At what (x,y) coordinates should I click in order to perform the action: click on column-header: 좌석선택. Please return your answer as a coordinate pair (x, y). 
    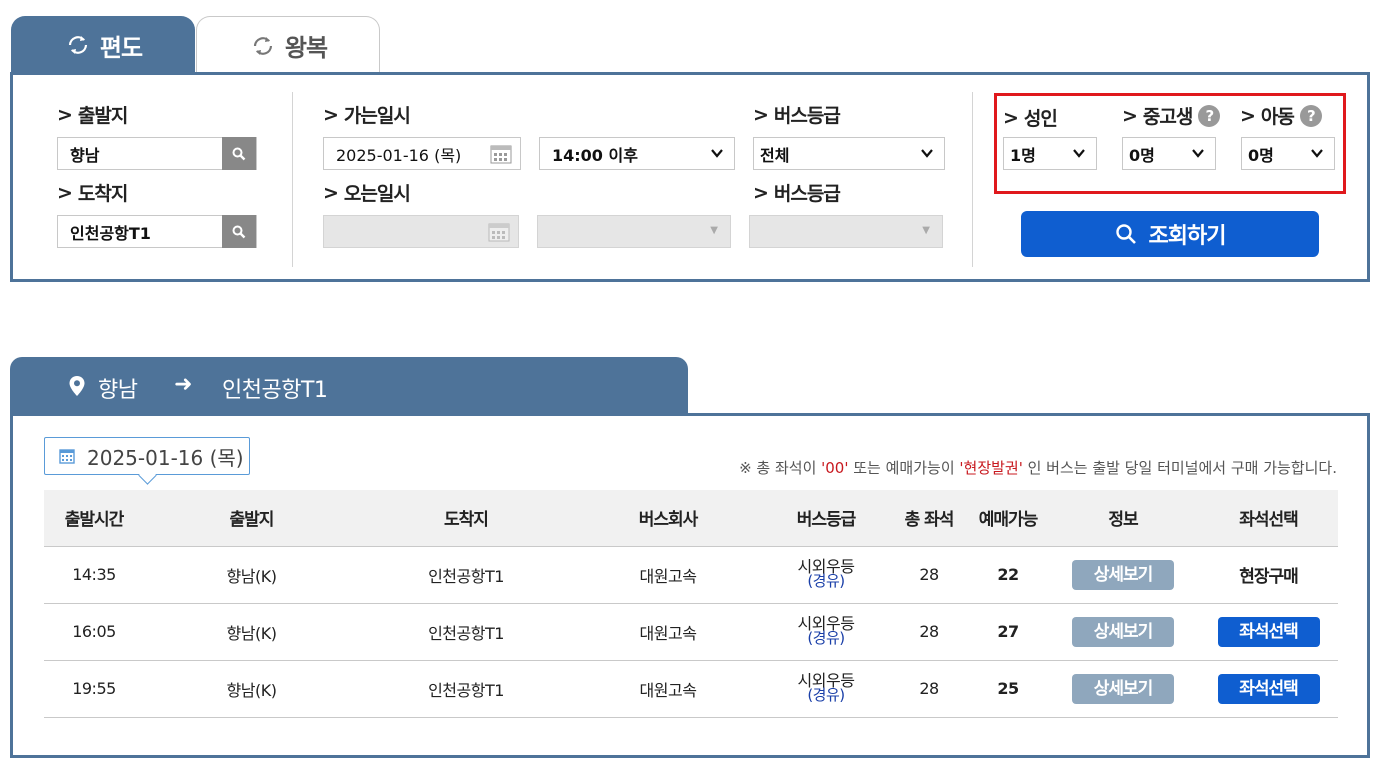
    Looking at the image, I should click on (1268, 518).